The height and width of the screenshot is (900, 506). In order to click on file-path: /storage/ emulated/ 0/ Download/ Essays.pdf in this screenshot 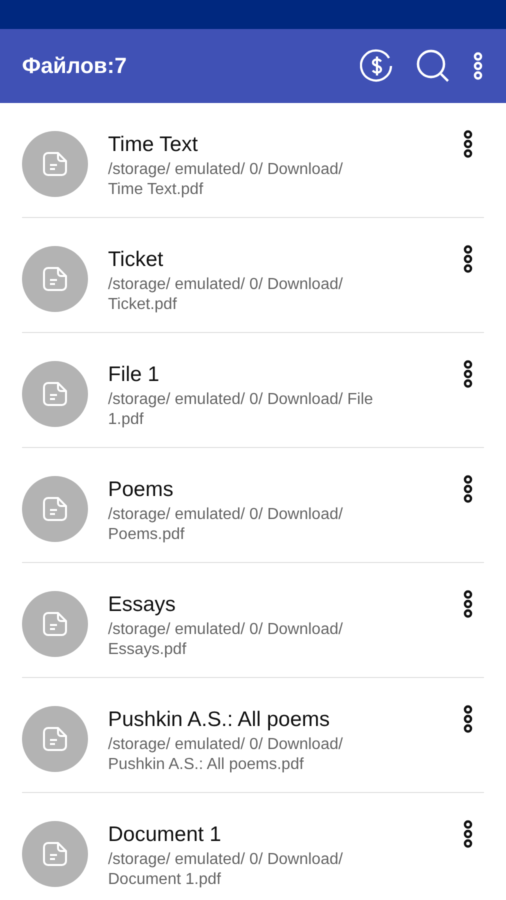, I will do `click(226, 640)`.